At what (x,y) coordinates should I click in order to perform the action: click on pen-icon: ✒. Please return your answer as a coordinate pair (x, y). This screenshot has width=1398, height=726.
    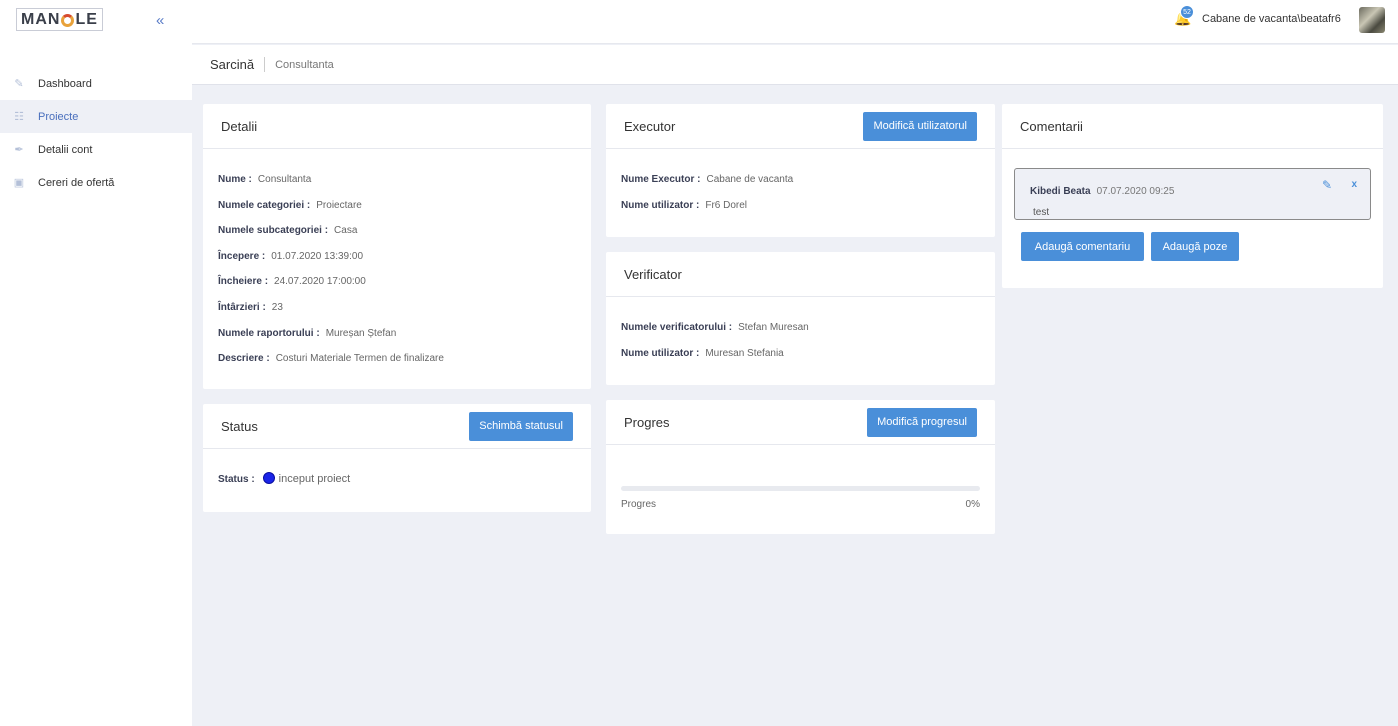
    Looking at the image, I should click on (19, 150).